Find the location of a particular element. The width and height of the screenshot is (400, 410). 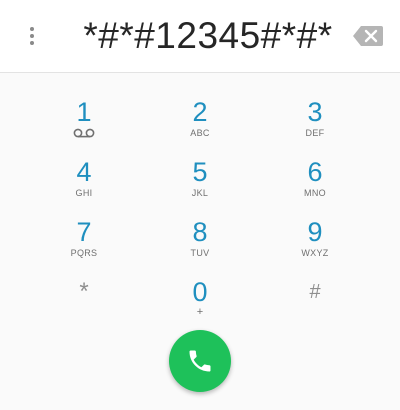

voicemail-icon is located at coordinates (84, 133).